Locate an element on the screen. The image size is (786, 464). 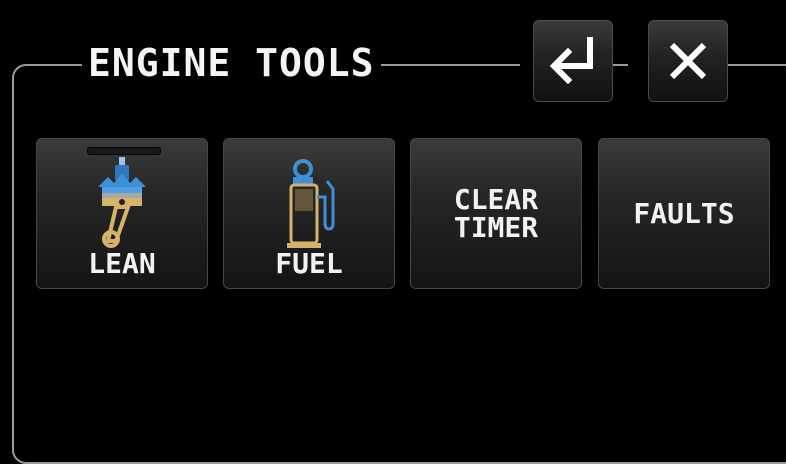
lean-label: LEAN is located at coordinates (122, 263).